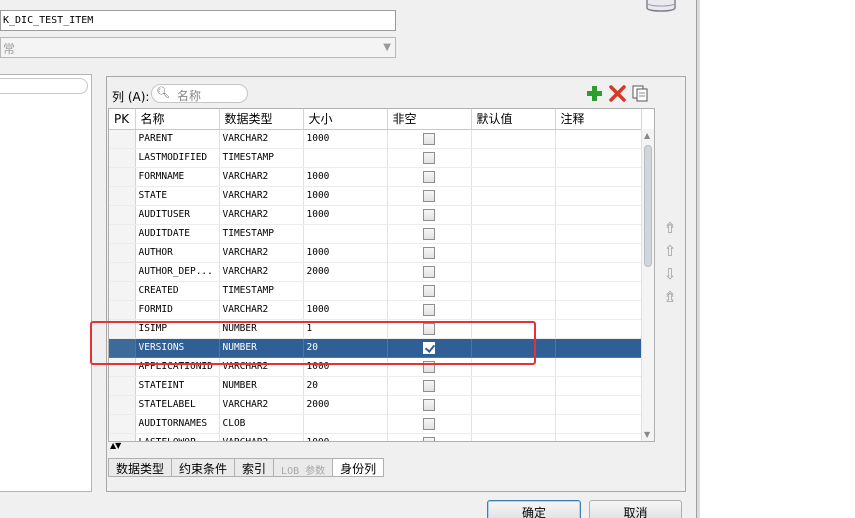  Describe the element at coordinates (177, 329) in the screenshot. I see `column-name-cell: ISIMP` at that location.